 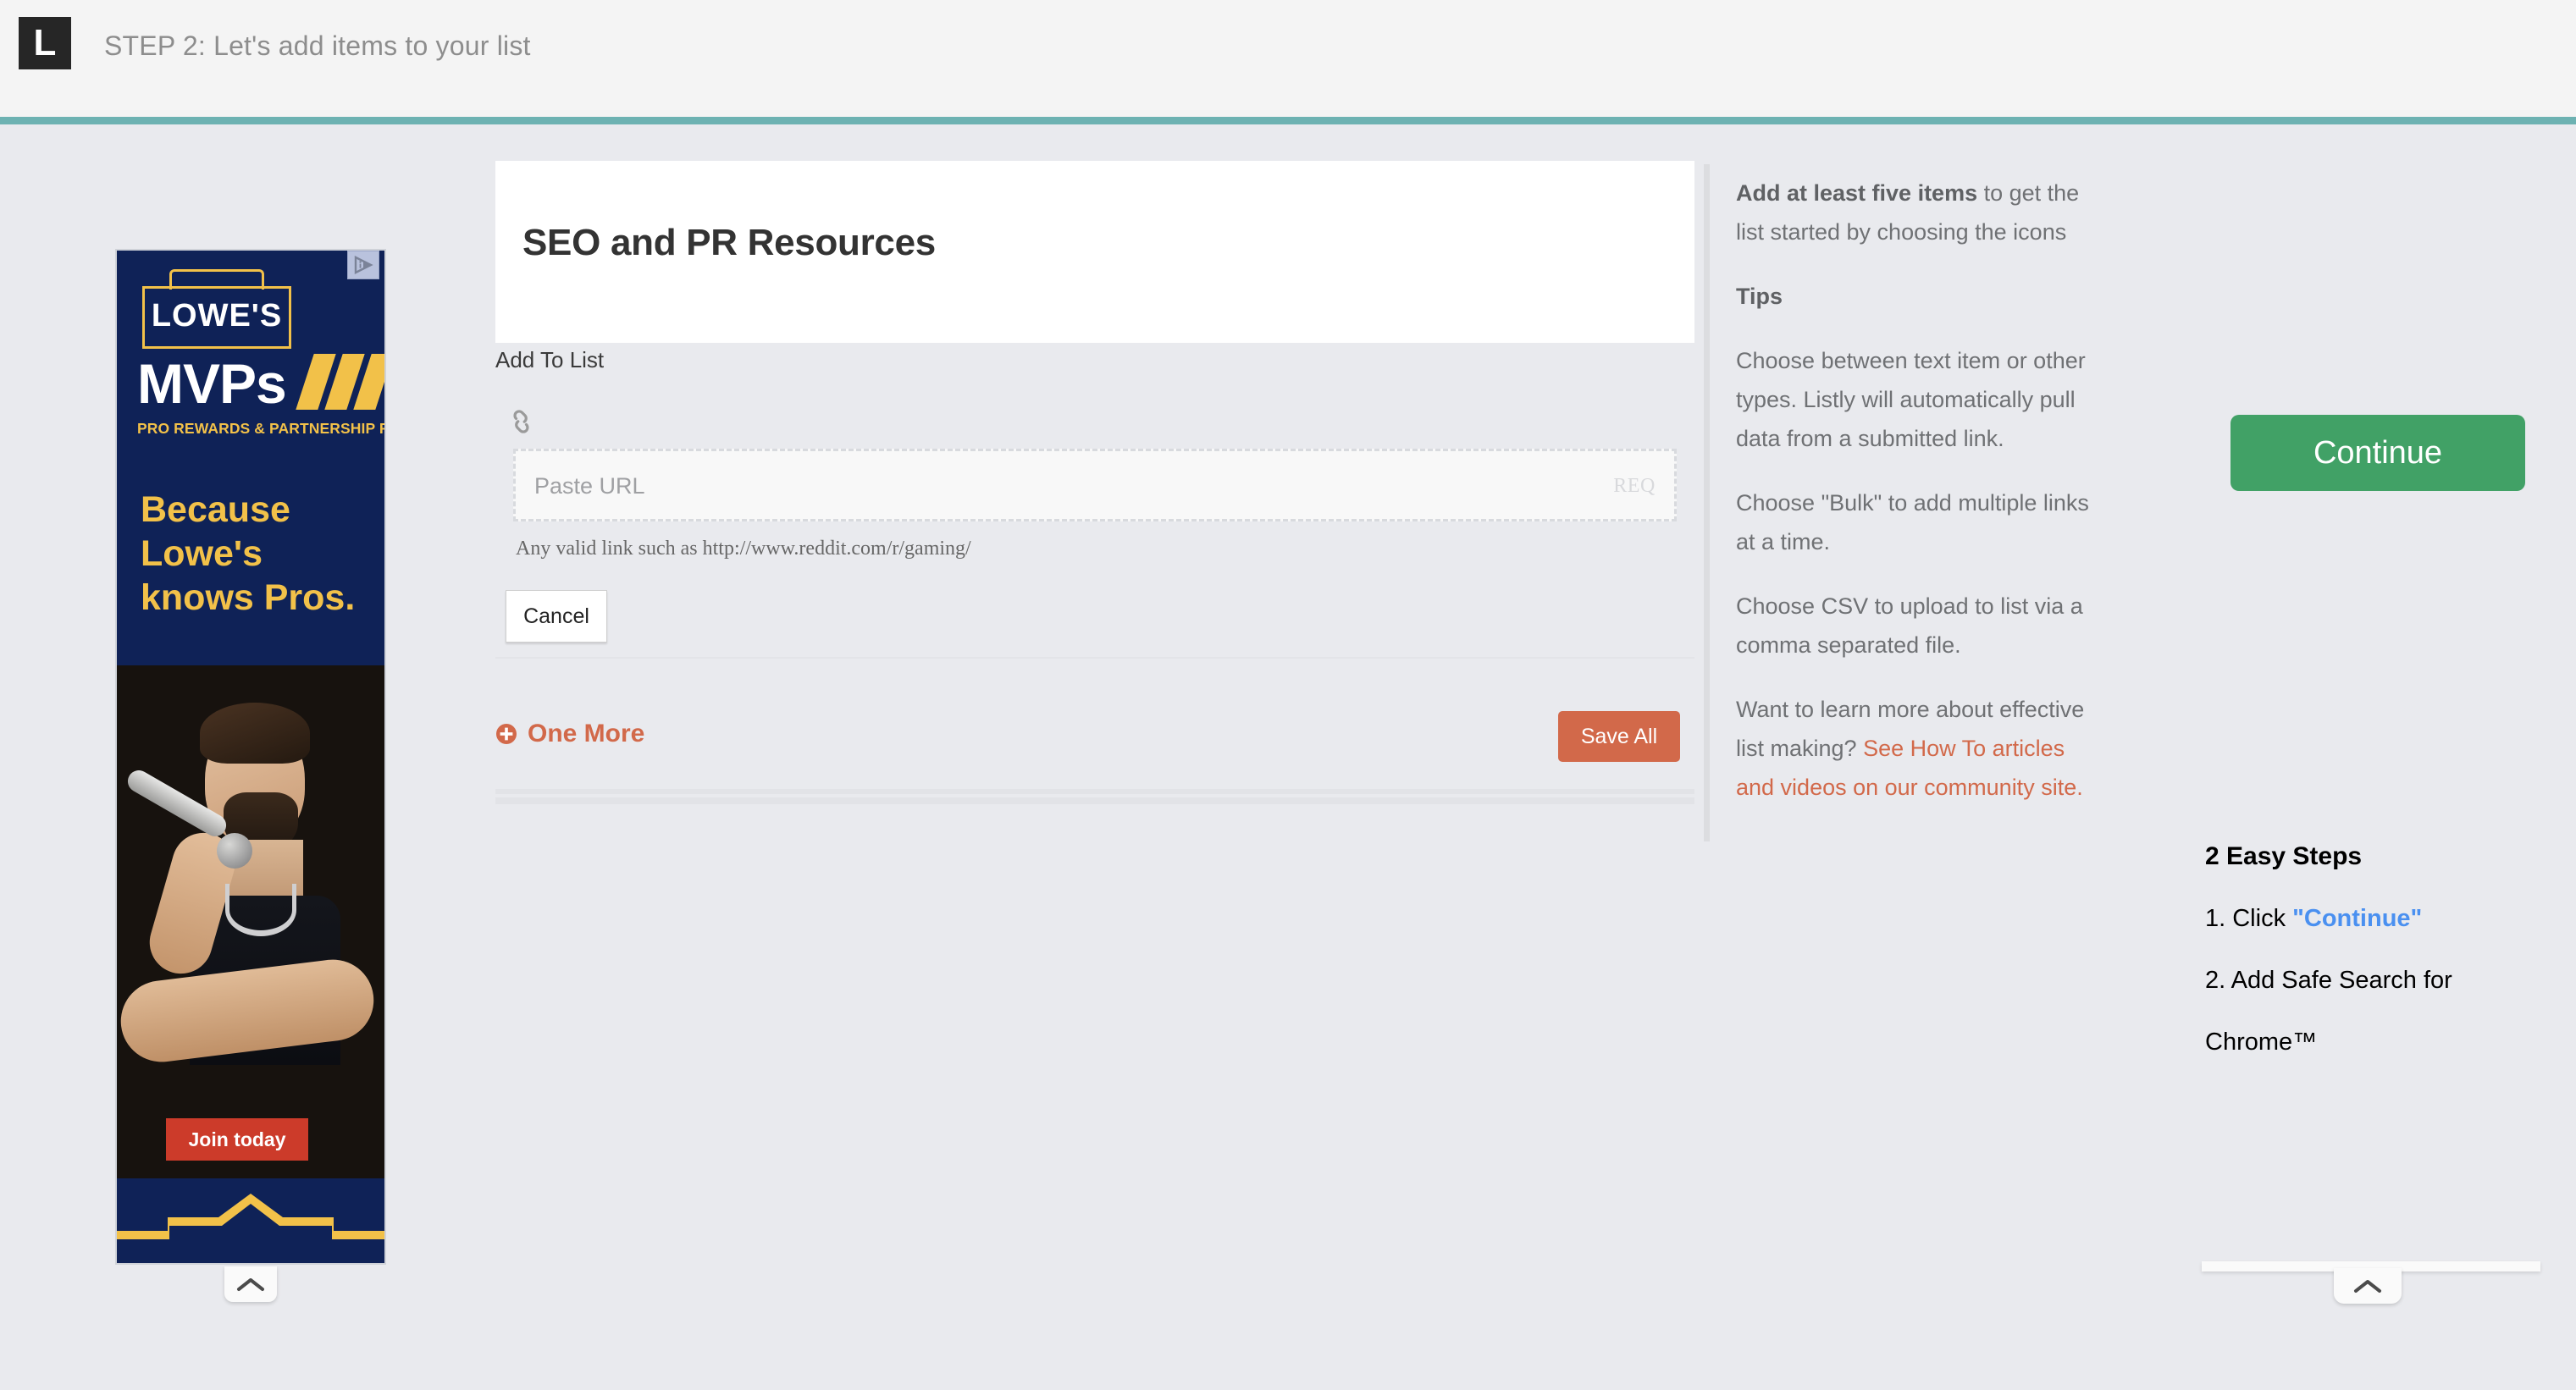 What do you see at coordinates (1094, 791) in the screenshot?
I see `form-divider-top` at bounding box center [1094, 791].